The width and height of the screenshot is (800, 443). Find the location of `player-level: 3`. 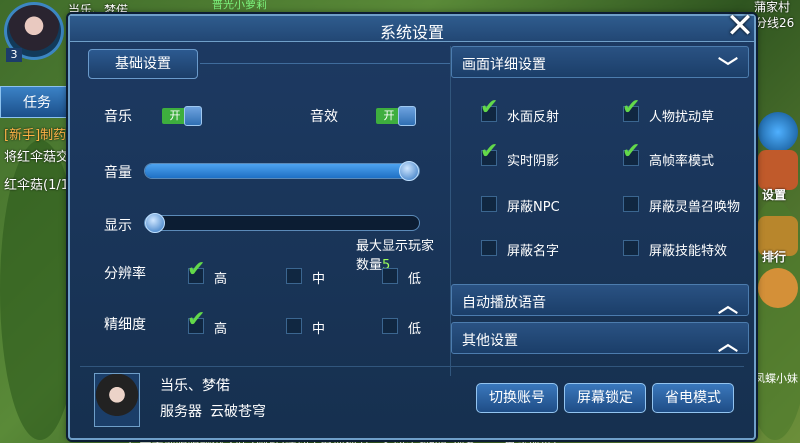

player-level: 3 is located at coordinates (14, 55).